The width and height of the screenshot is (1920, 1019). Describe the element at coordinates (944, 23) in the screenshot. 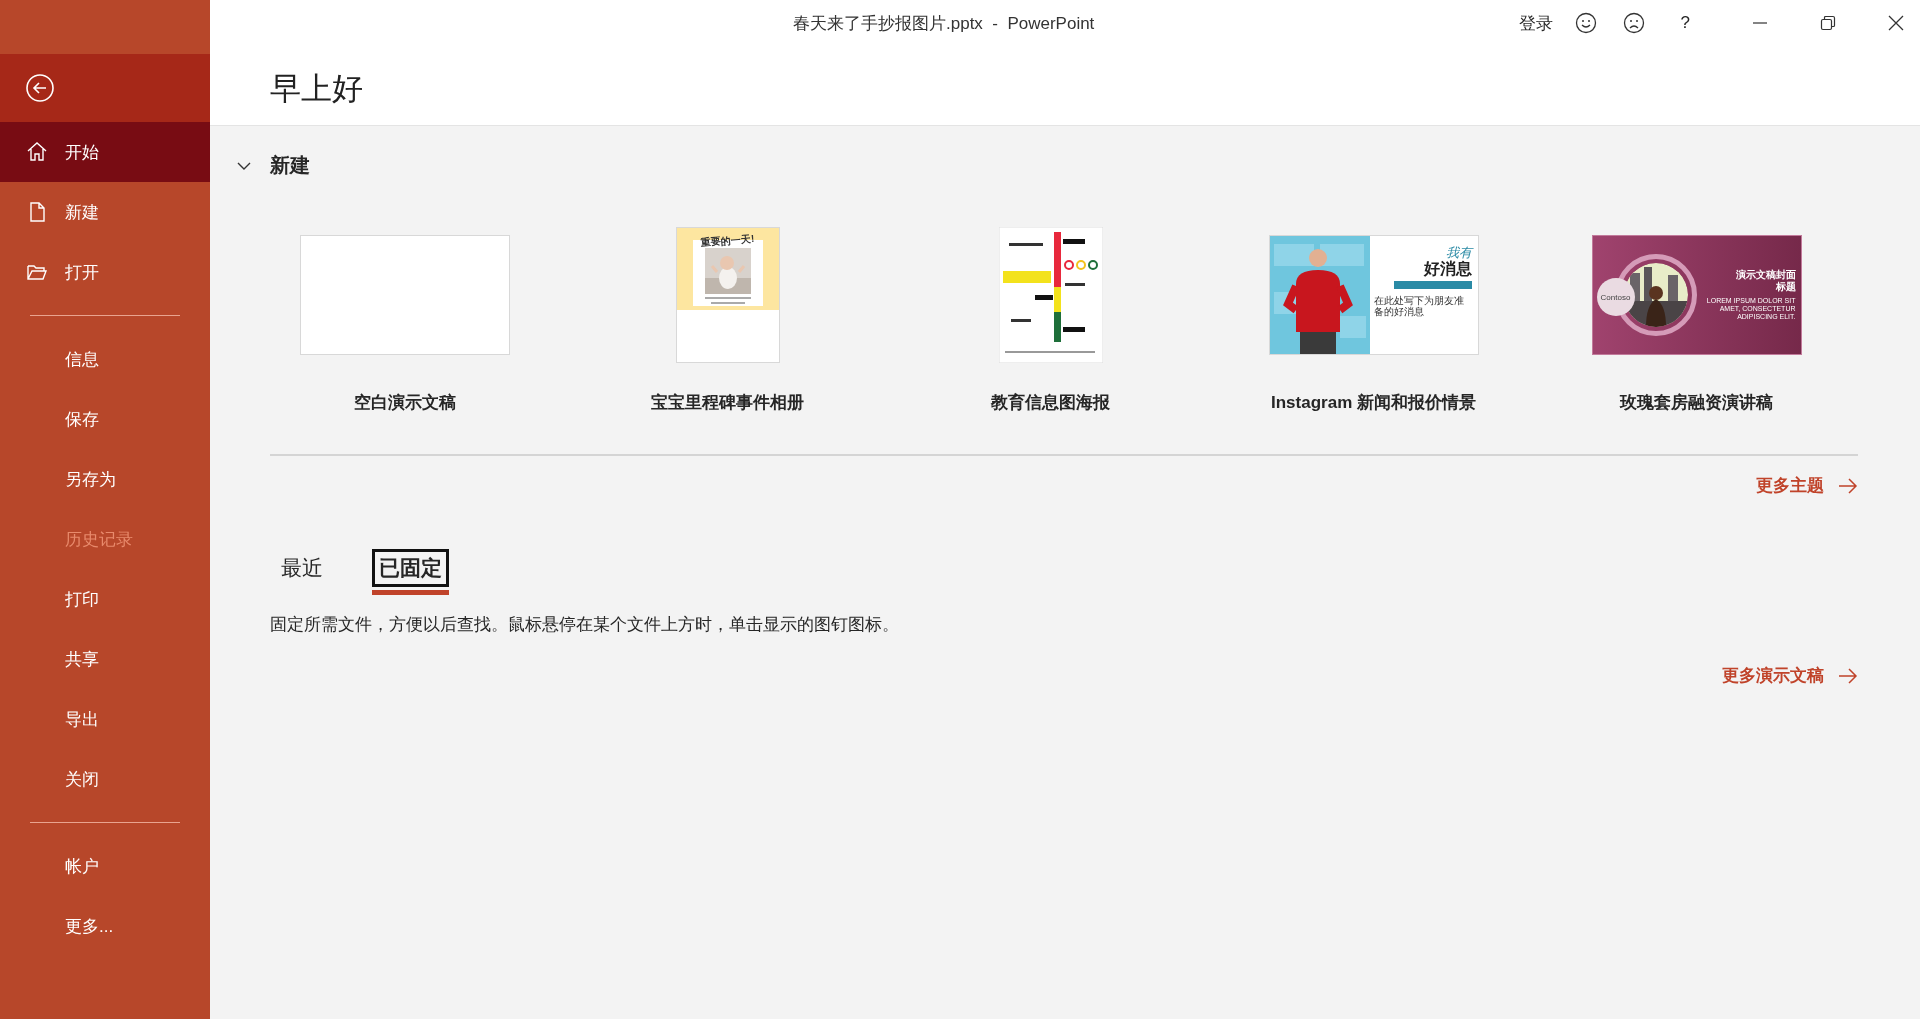

I see `window-title: 春天来了手抄报图片.pptx - PowerPoint` at that location.